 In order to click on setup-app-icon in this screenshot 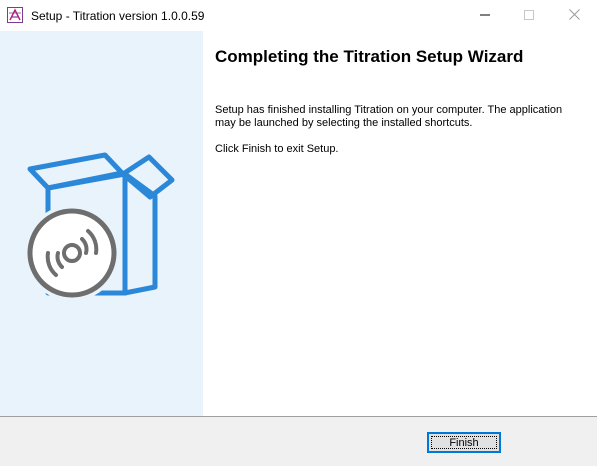, I will do `click(15, 15)`.